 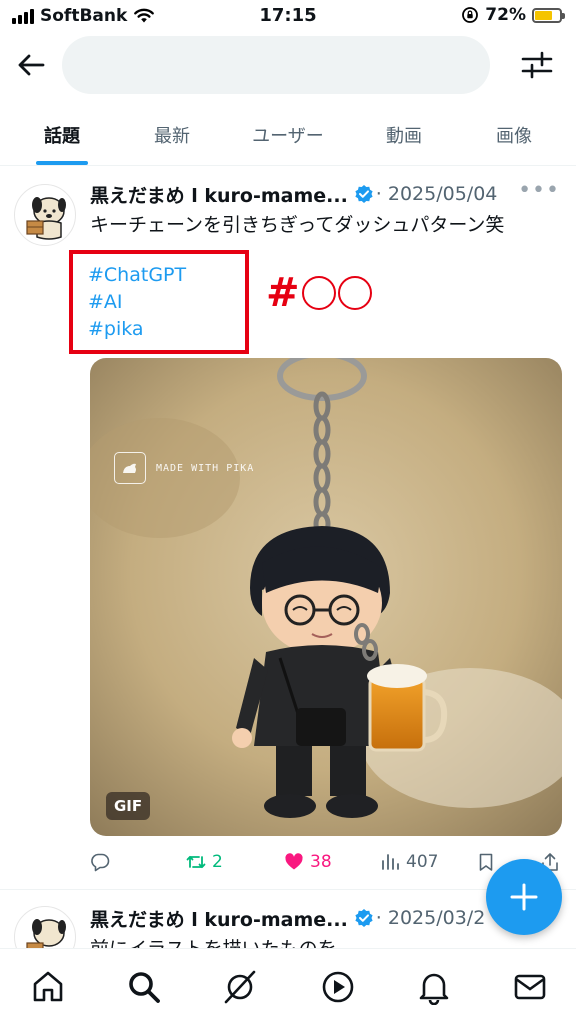 I want to click on back-arrow-icon, so click(x=31, y=65).